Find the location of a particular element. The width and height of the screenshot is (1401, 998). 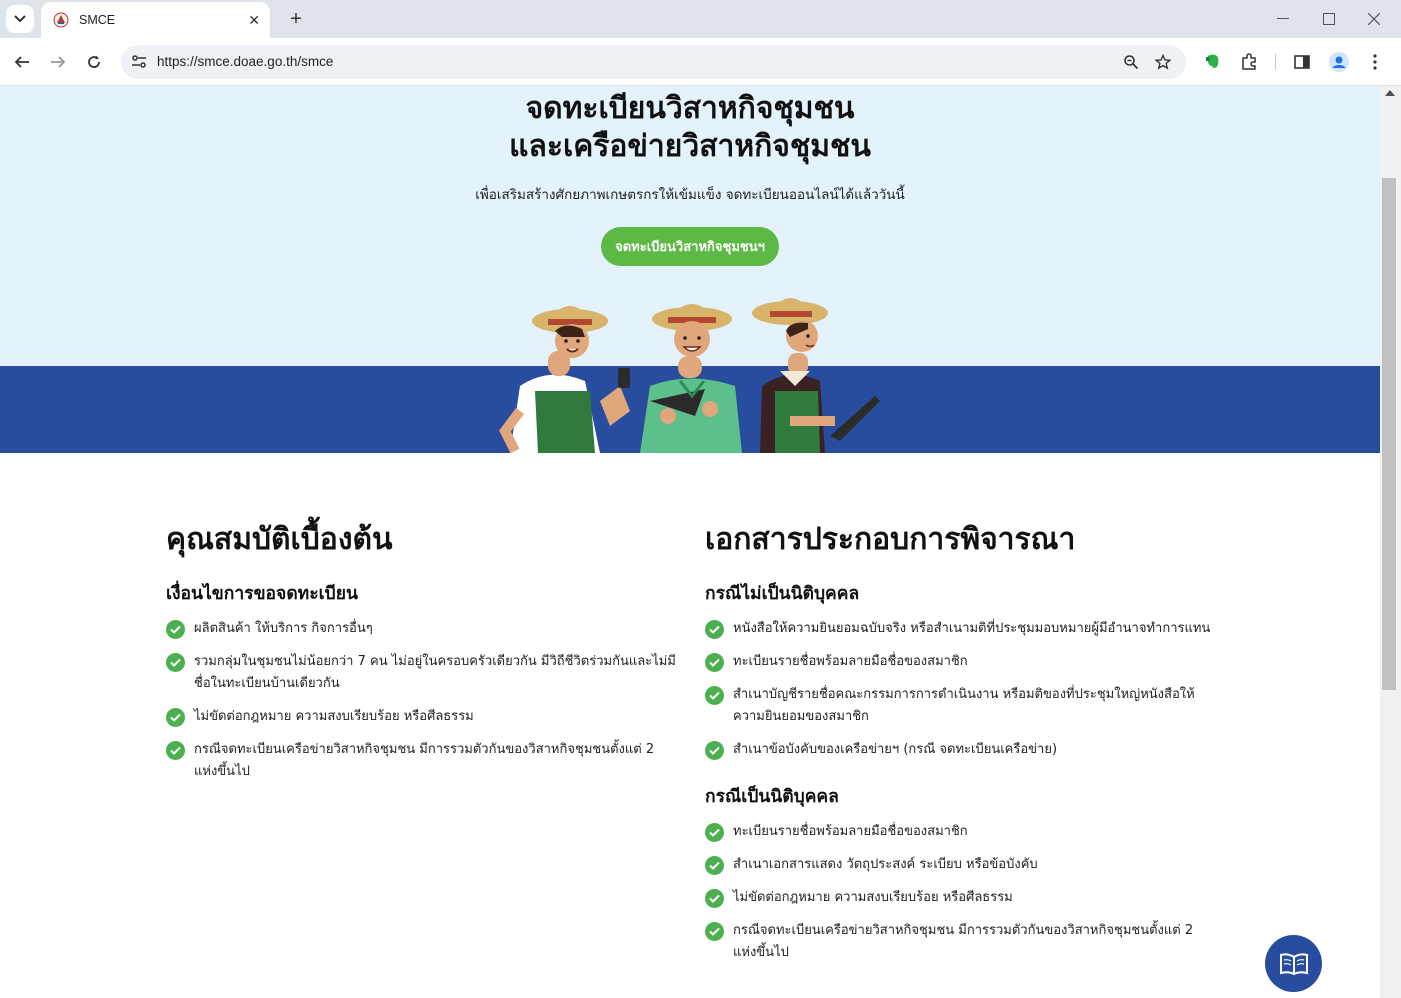

farmer-left is located at coordinates (564, 379).